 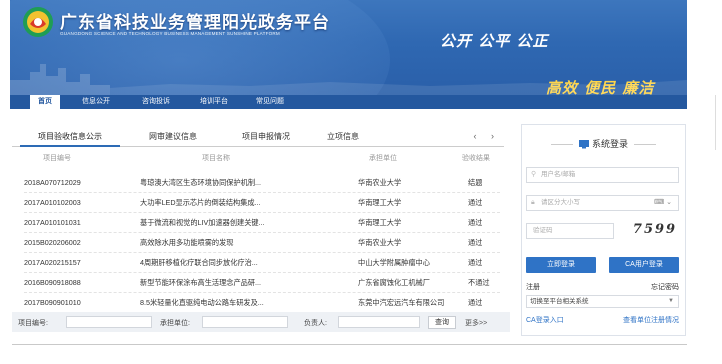 I want to click on user-icon: ⚲, so click(x=534, y=174).